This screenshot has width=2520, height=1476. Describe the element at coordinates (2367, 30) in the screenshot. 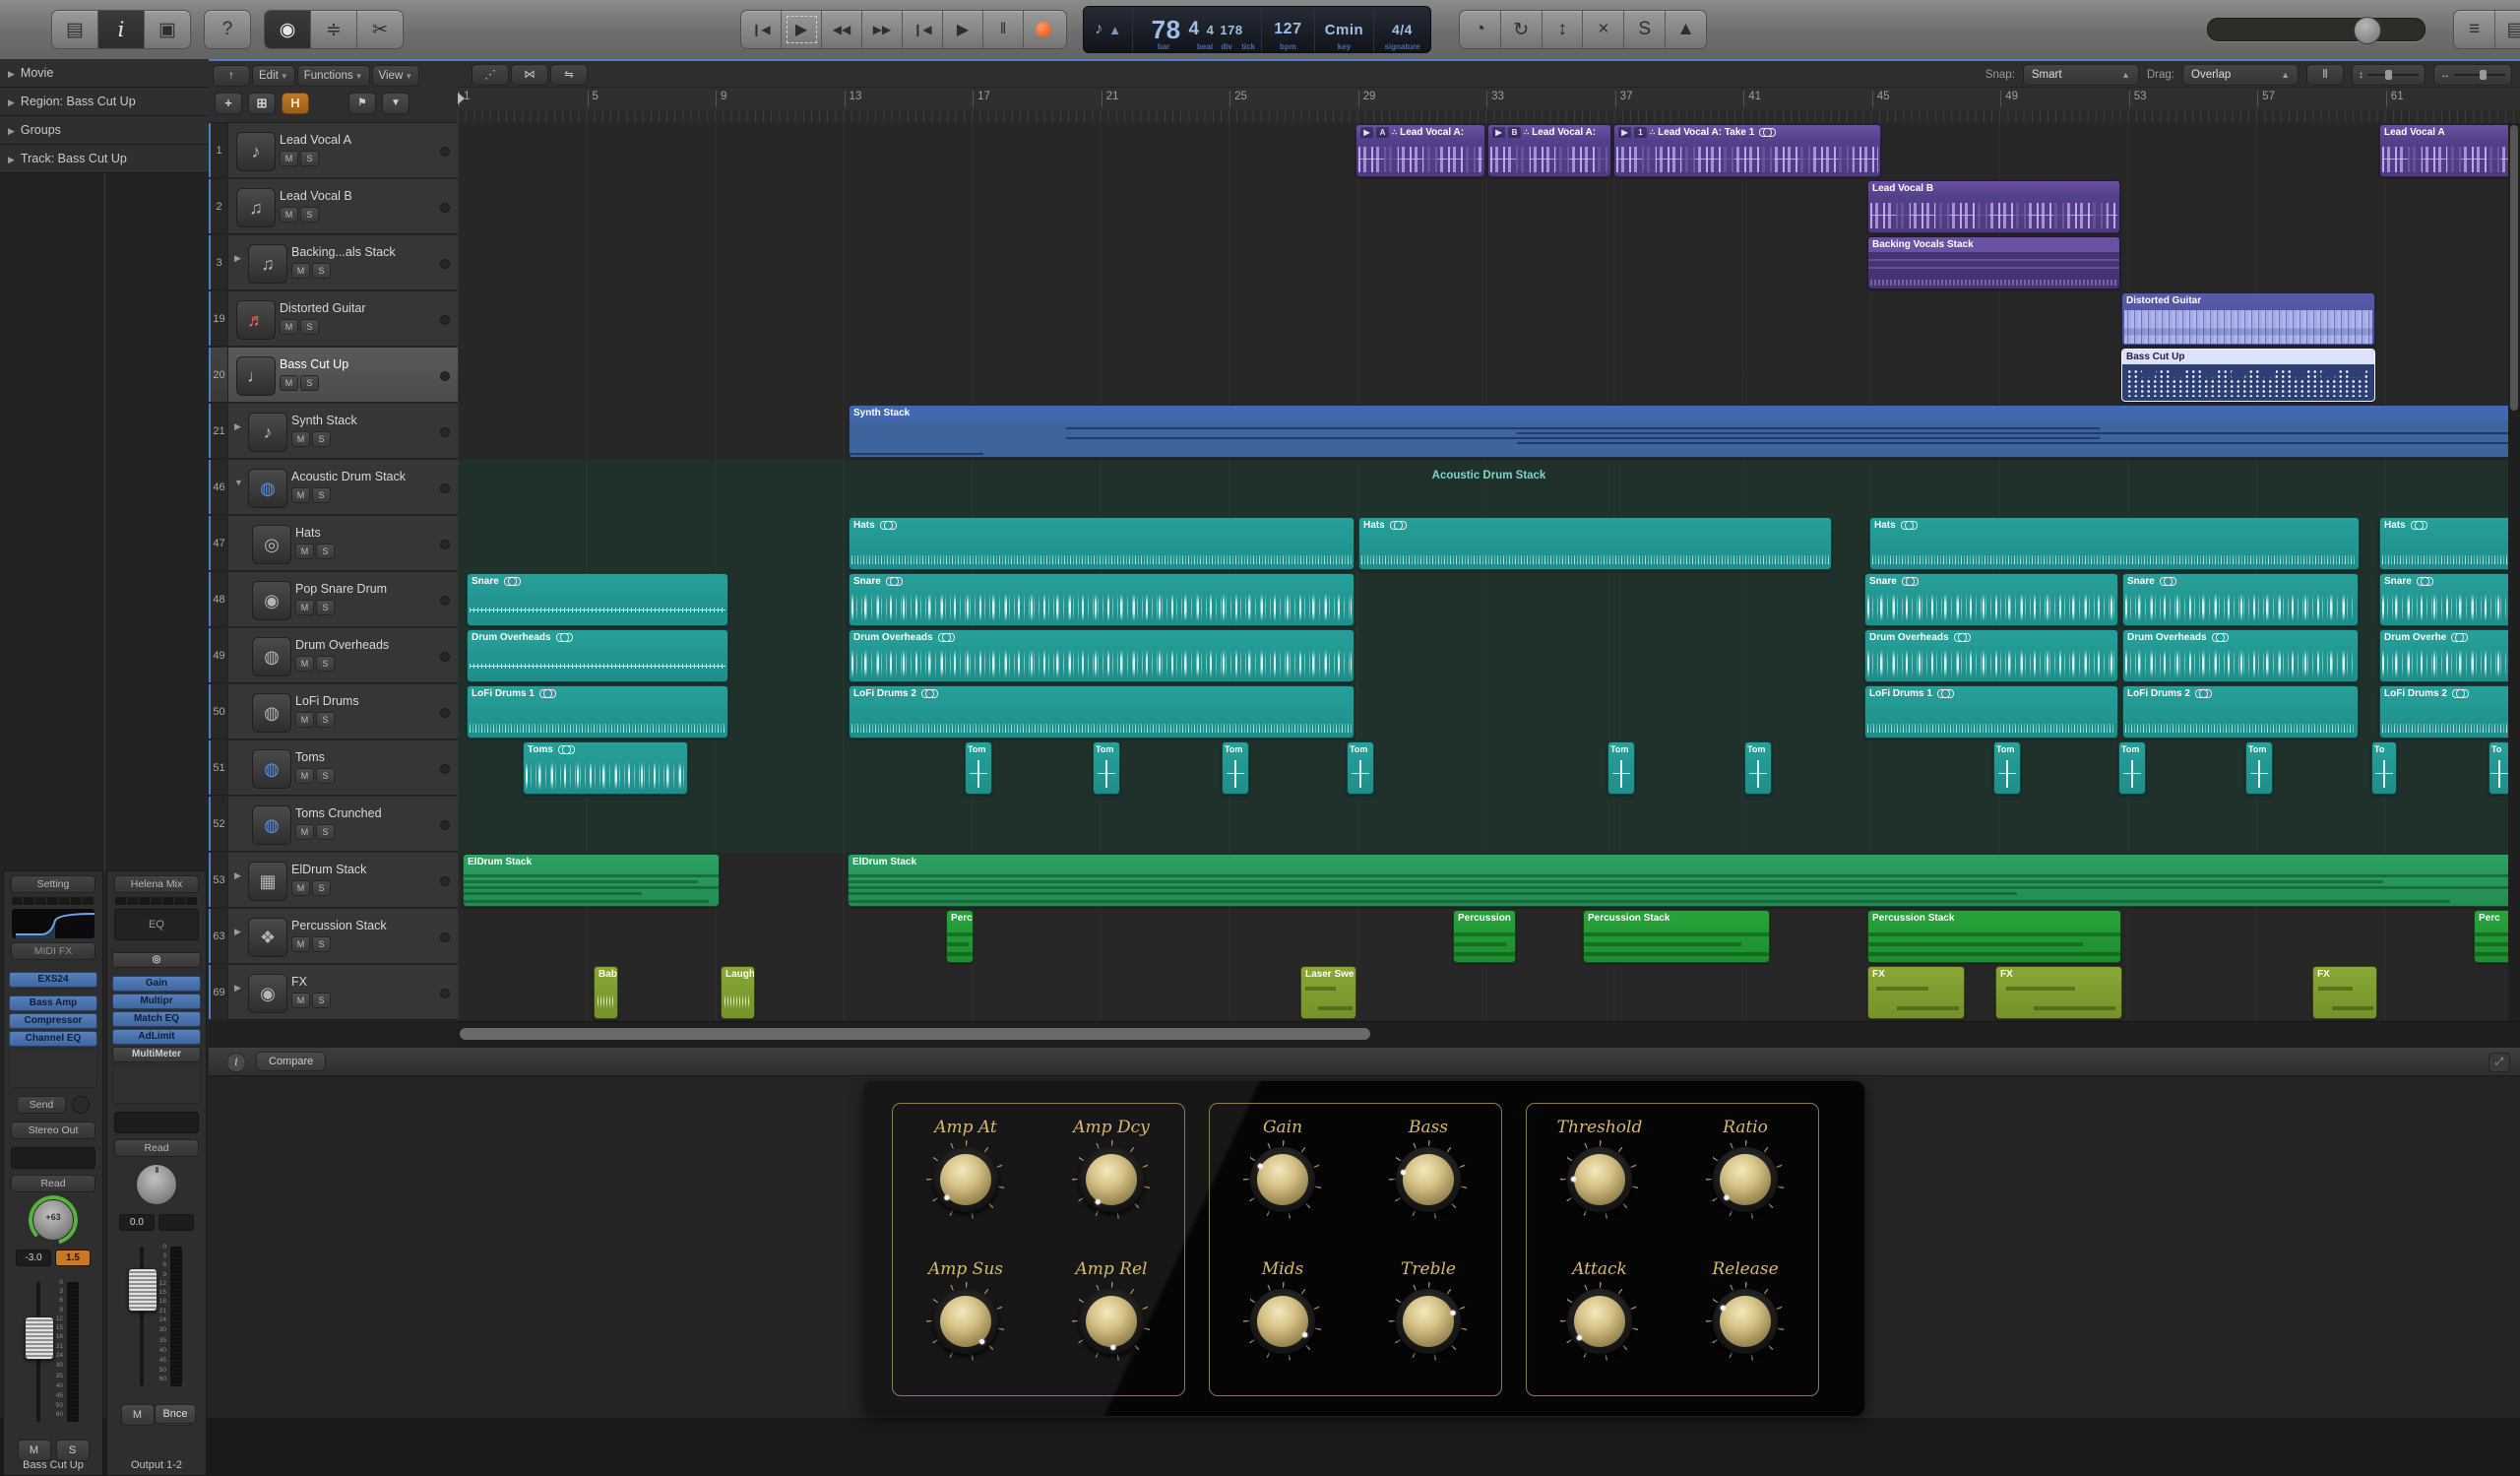

I see `volume-slider-handle` at that location.